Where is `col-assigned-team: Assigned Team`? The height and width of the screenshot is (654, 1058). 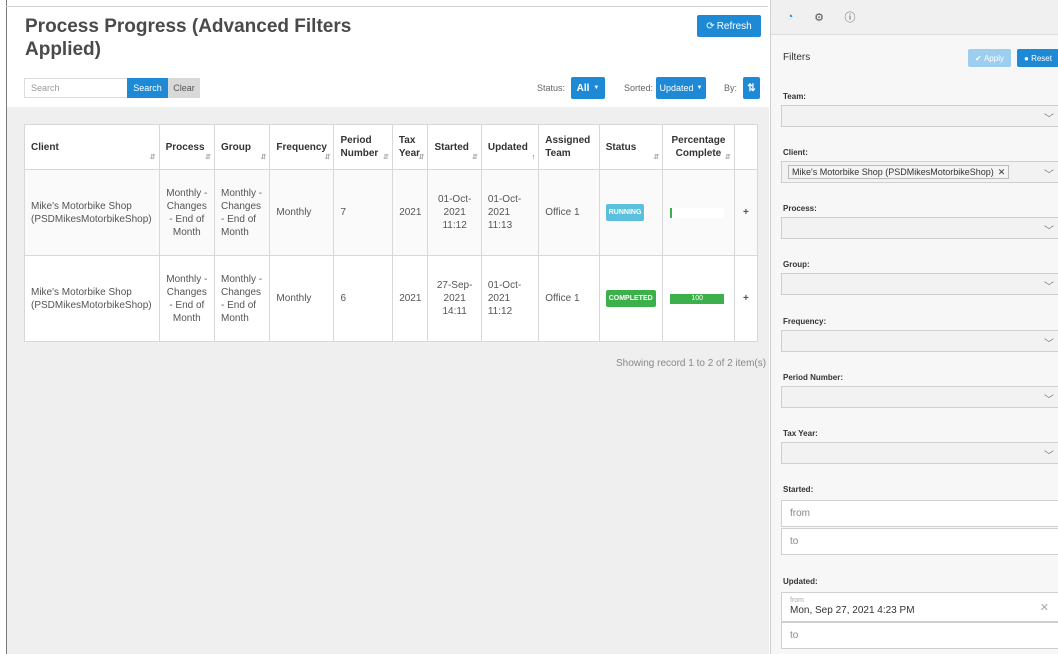
col-assigned-team: Assigned Team is located at coordinates (569, 147).